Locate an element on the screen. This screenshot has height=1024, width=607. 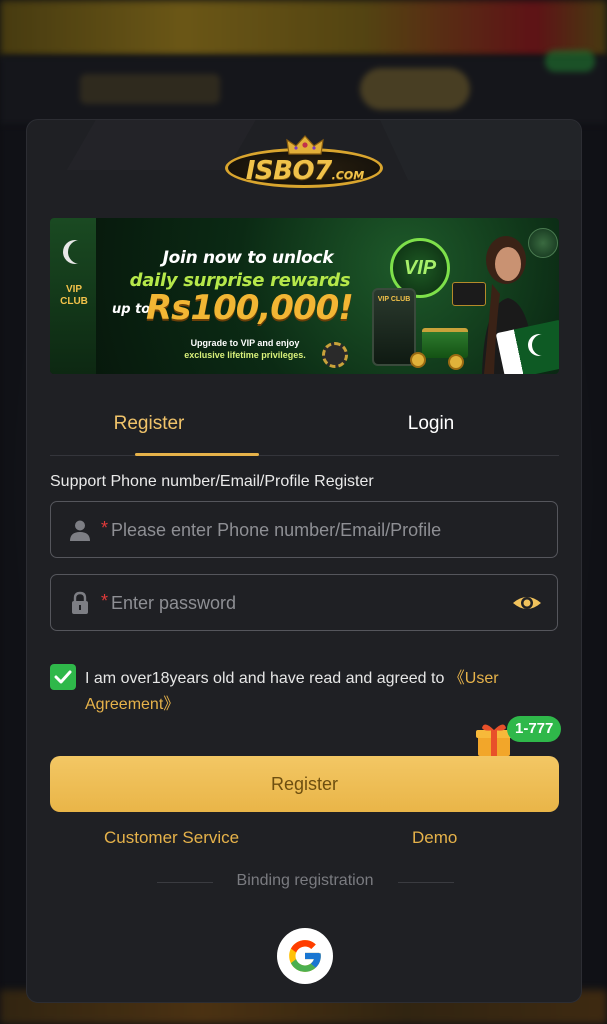
phone-label: VIP CLUB is located at coordinates (394, 299).